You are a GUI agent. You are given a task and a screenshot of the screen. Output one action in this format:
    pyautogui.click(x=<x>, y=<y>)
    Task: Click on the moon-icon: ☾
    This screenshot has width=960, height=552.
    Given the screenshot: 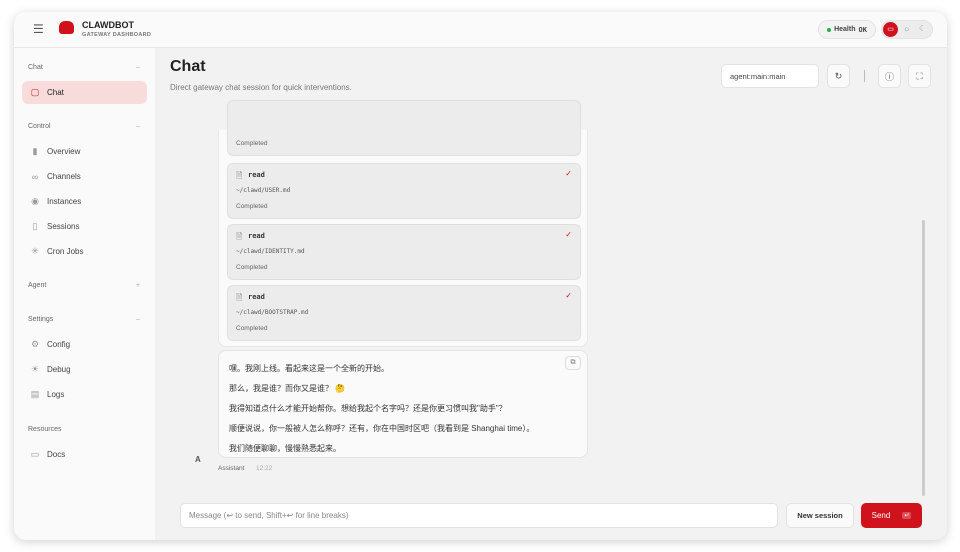 What is the action you would take?
    pyautogui.click(x=922, y=28)
    